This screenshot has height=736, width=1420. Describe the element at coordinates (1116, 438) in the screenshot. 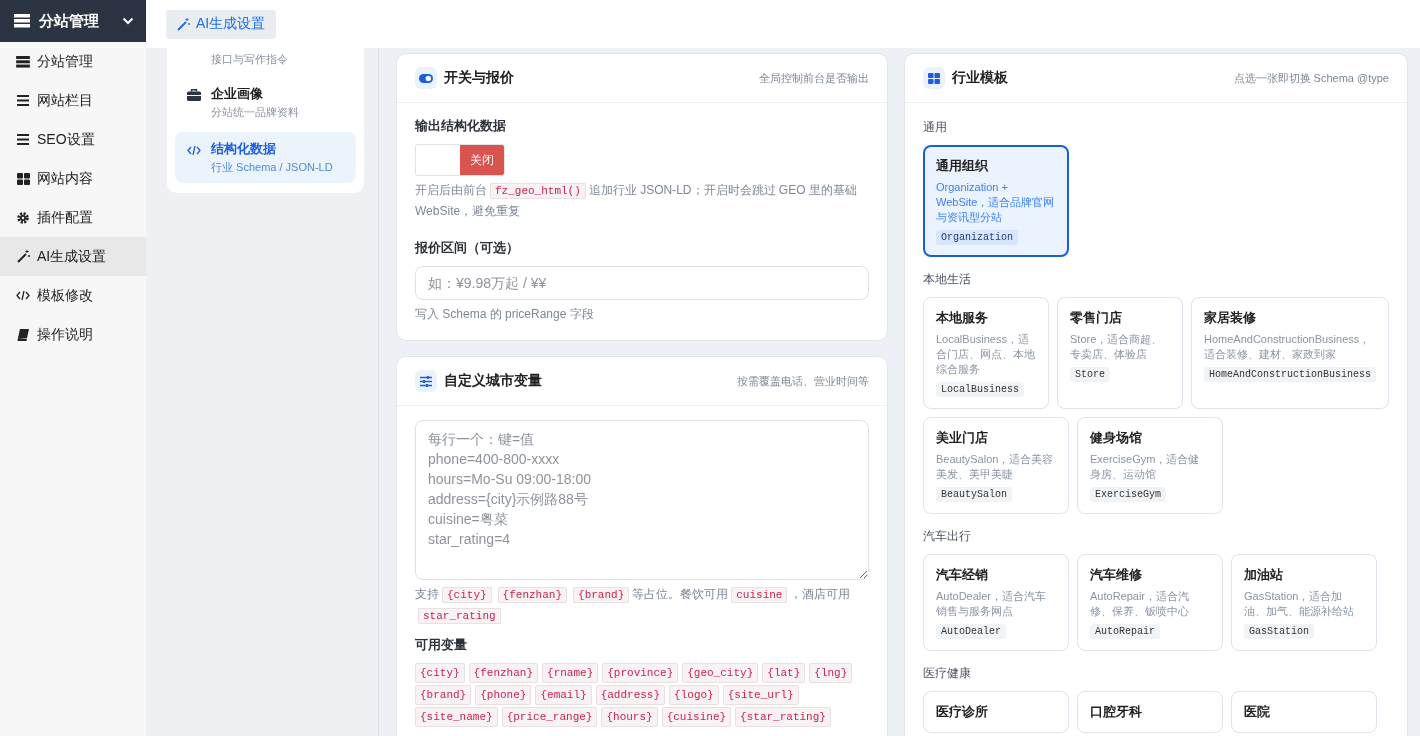

I see `template-title: 健身场馆` at that location.